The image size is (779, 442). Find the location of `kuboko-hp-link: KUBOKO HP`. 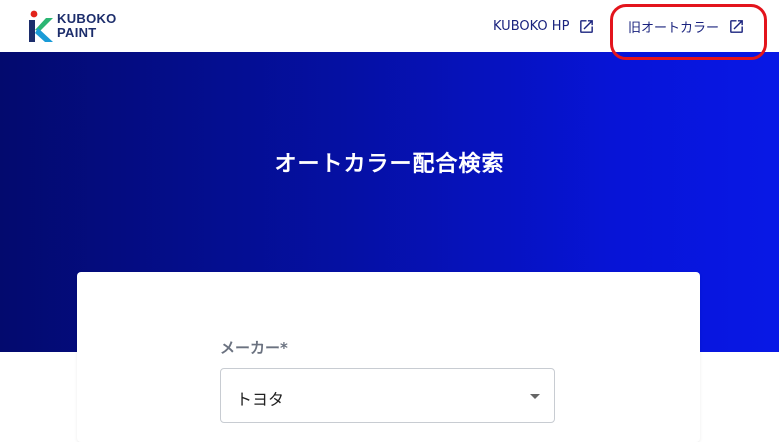

kuboko-hp-link: KUBOKO HP is located at coordinates (544, 26).